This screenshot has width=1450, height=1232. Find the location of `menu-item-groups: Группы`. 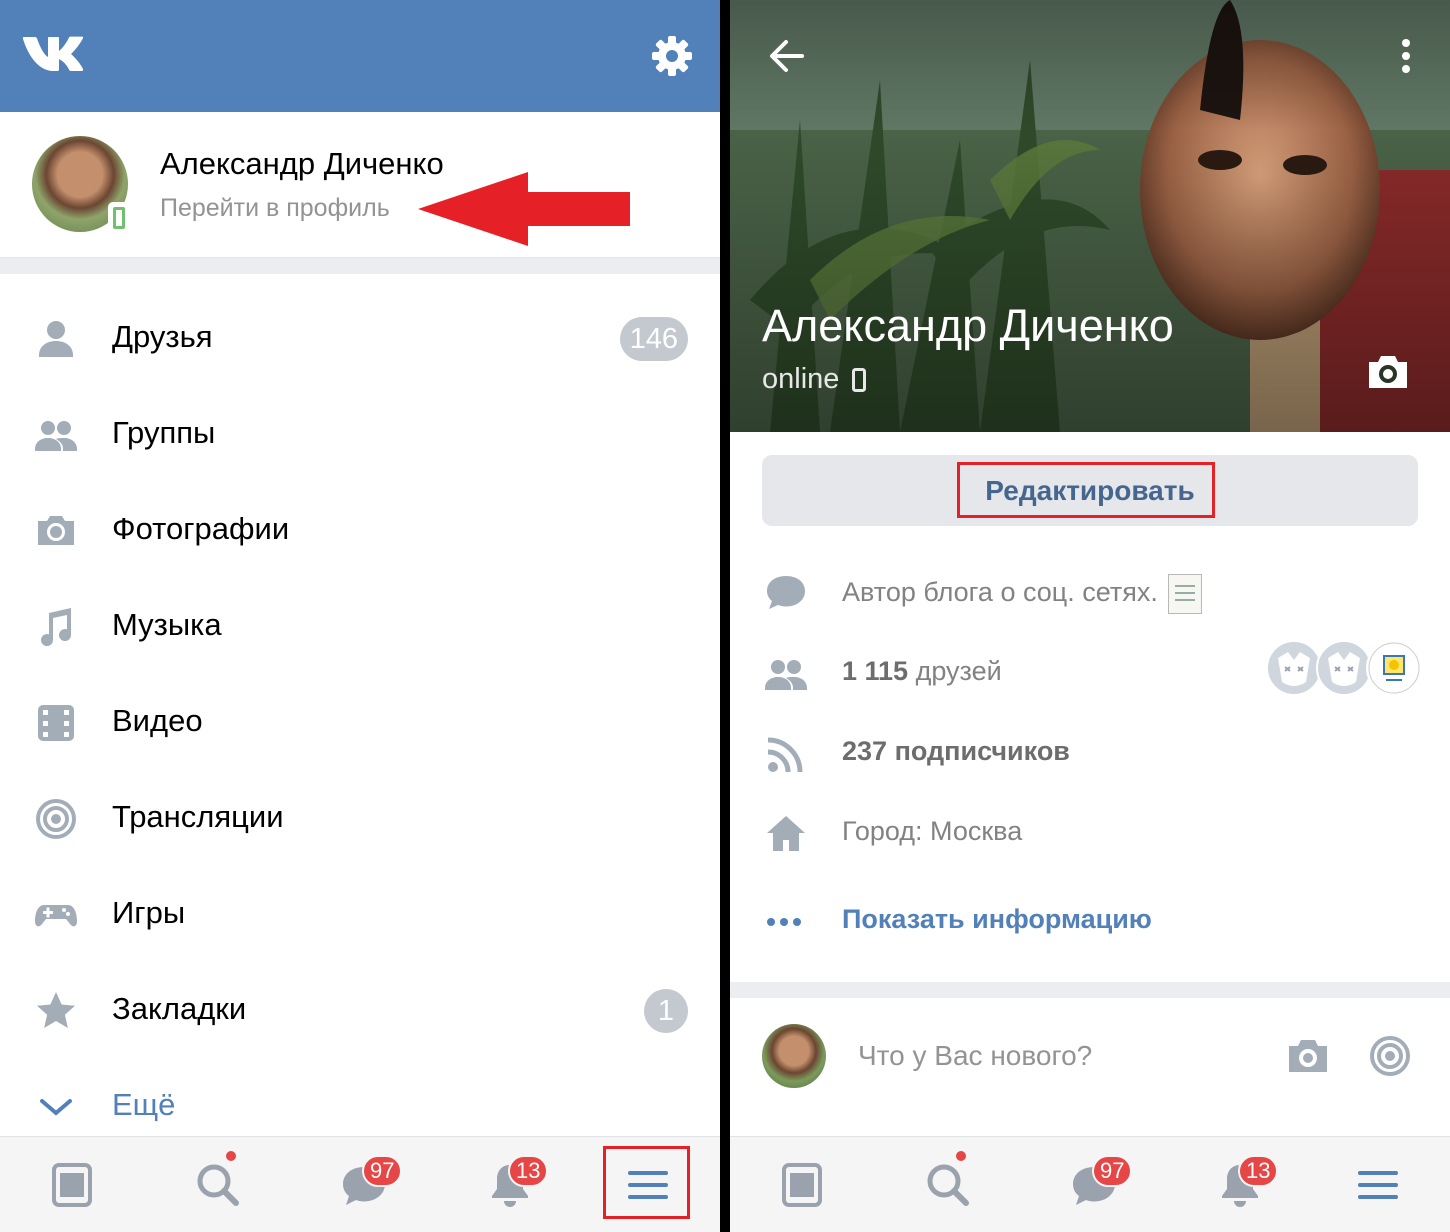

menu-item-groups: Группы is located at coordinates (360, 435).